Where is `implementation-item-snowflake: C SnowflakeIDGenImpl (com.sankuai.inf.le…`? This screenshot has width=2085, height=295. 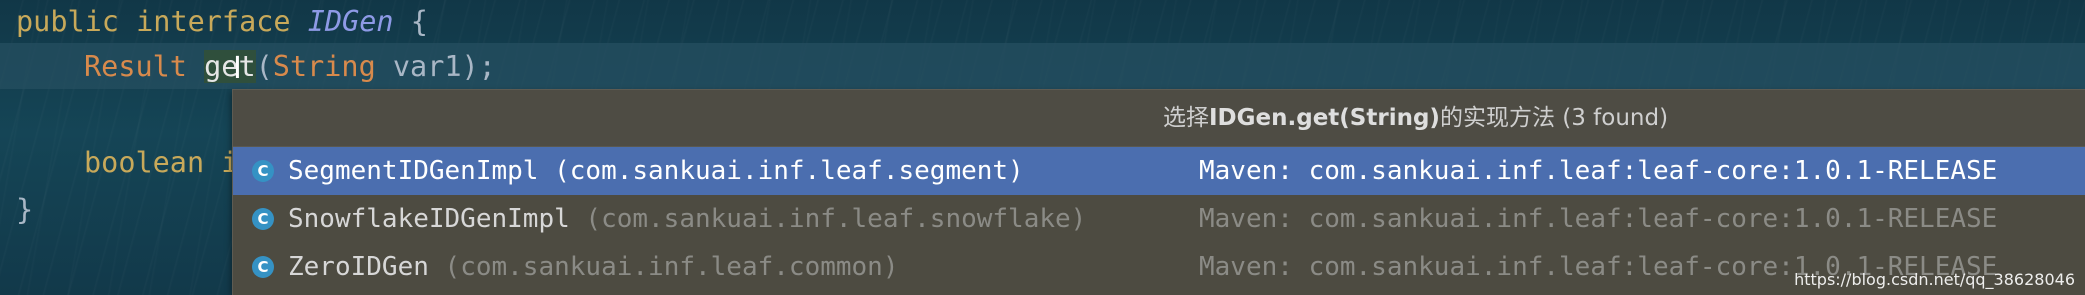 implementation-item-snowflake: C SnowflakeIDGenImpl (com.sankuai.inf.le… is located at coordinates (1159, 219).